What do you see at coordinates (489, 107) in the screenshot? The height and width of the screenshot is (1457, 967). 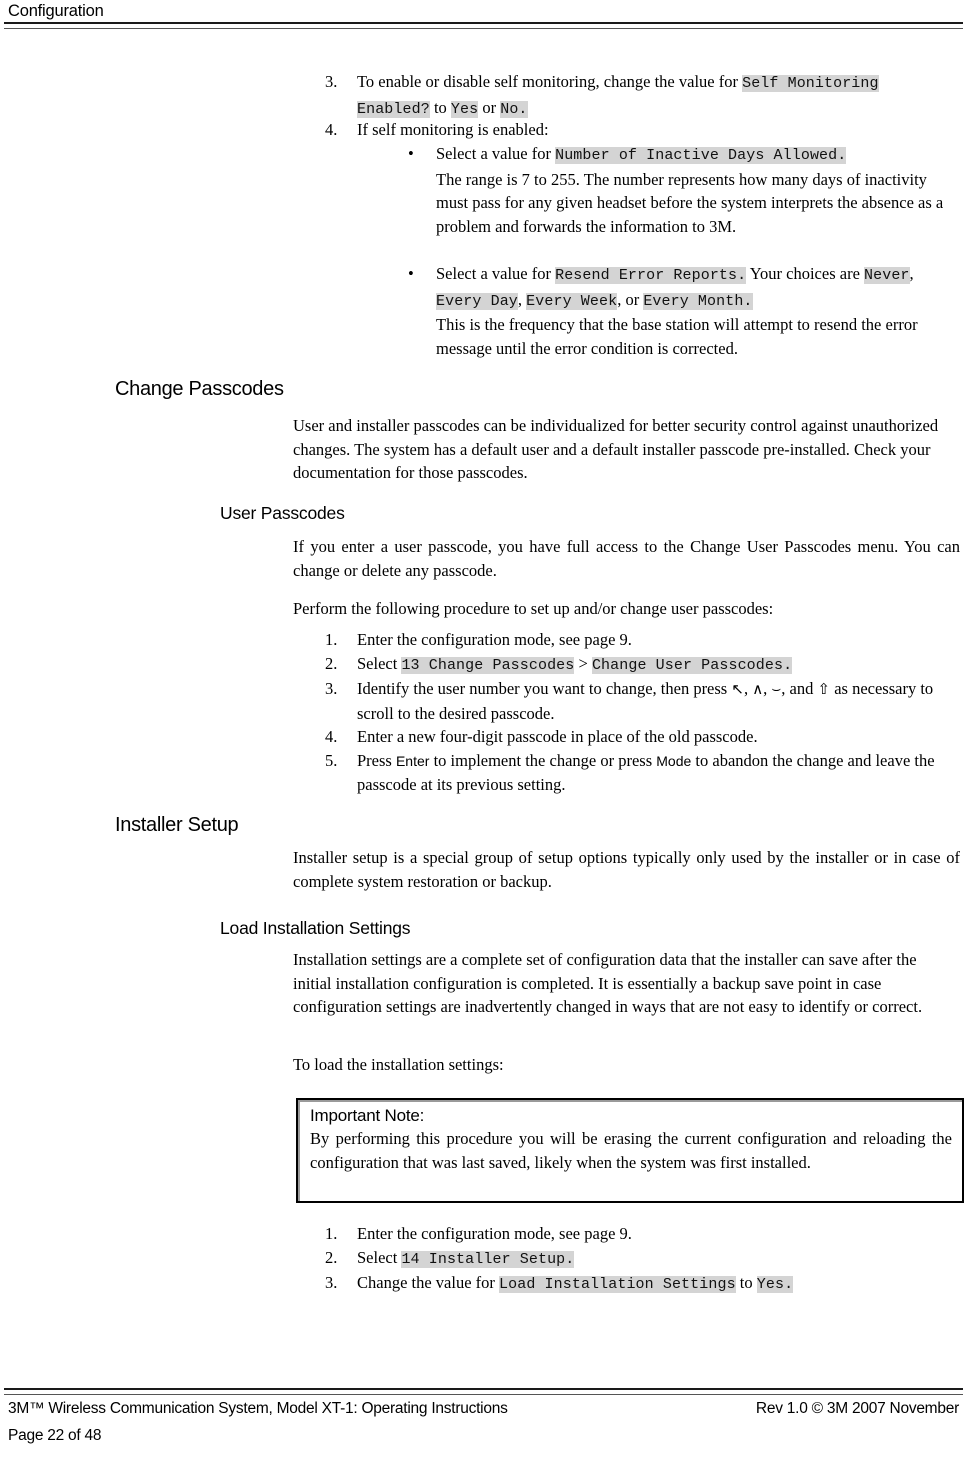 I see `step-3-text-3: or` at bounding box center [489, 107].